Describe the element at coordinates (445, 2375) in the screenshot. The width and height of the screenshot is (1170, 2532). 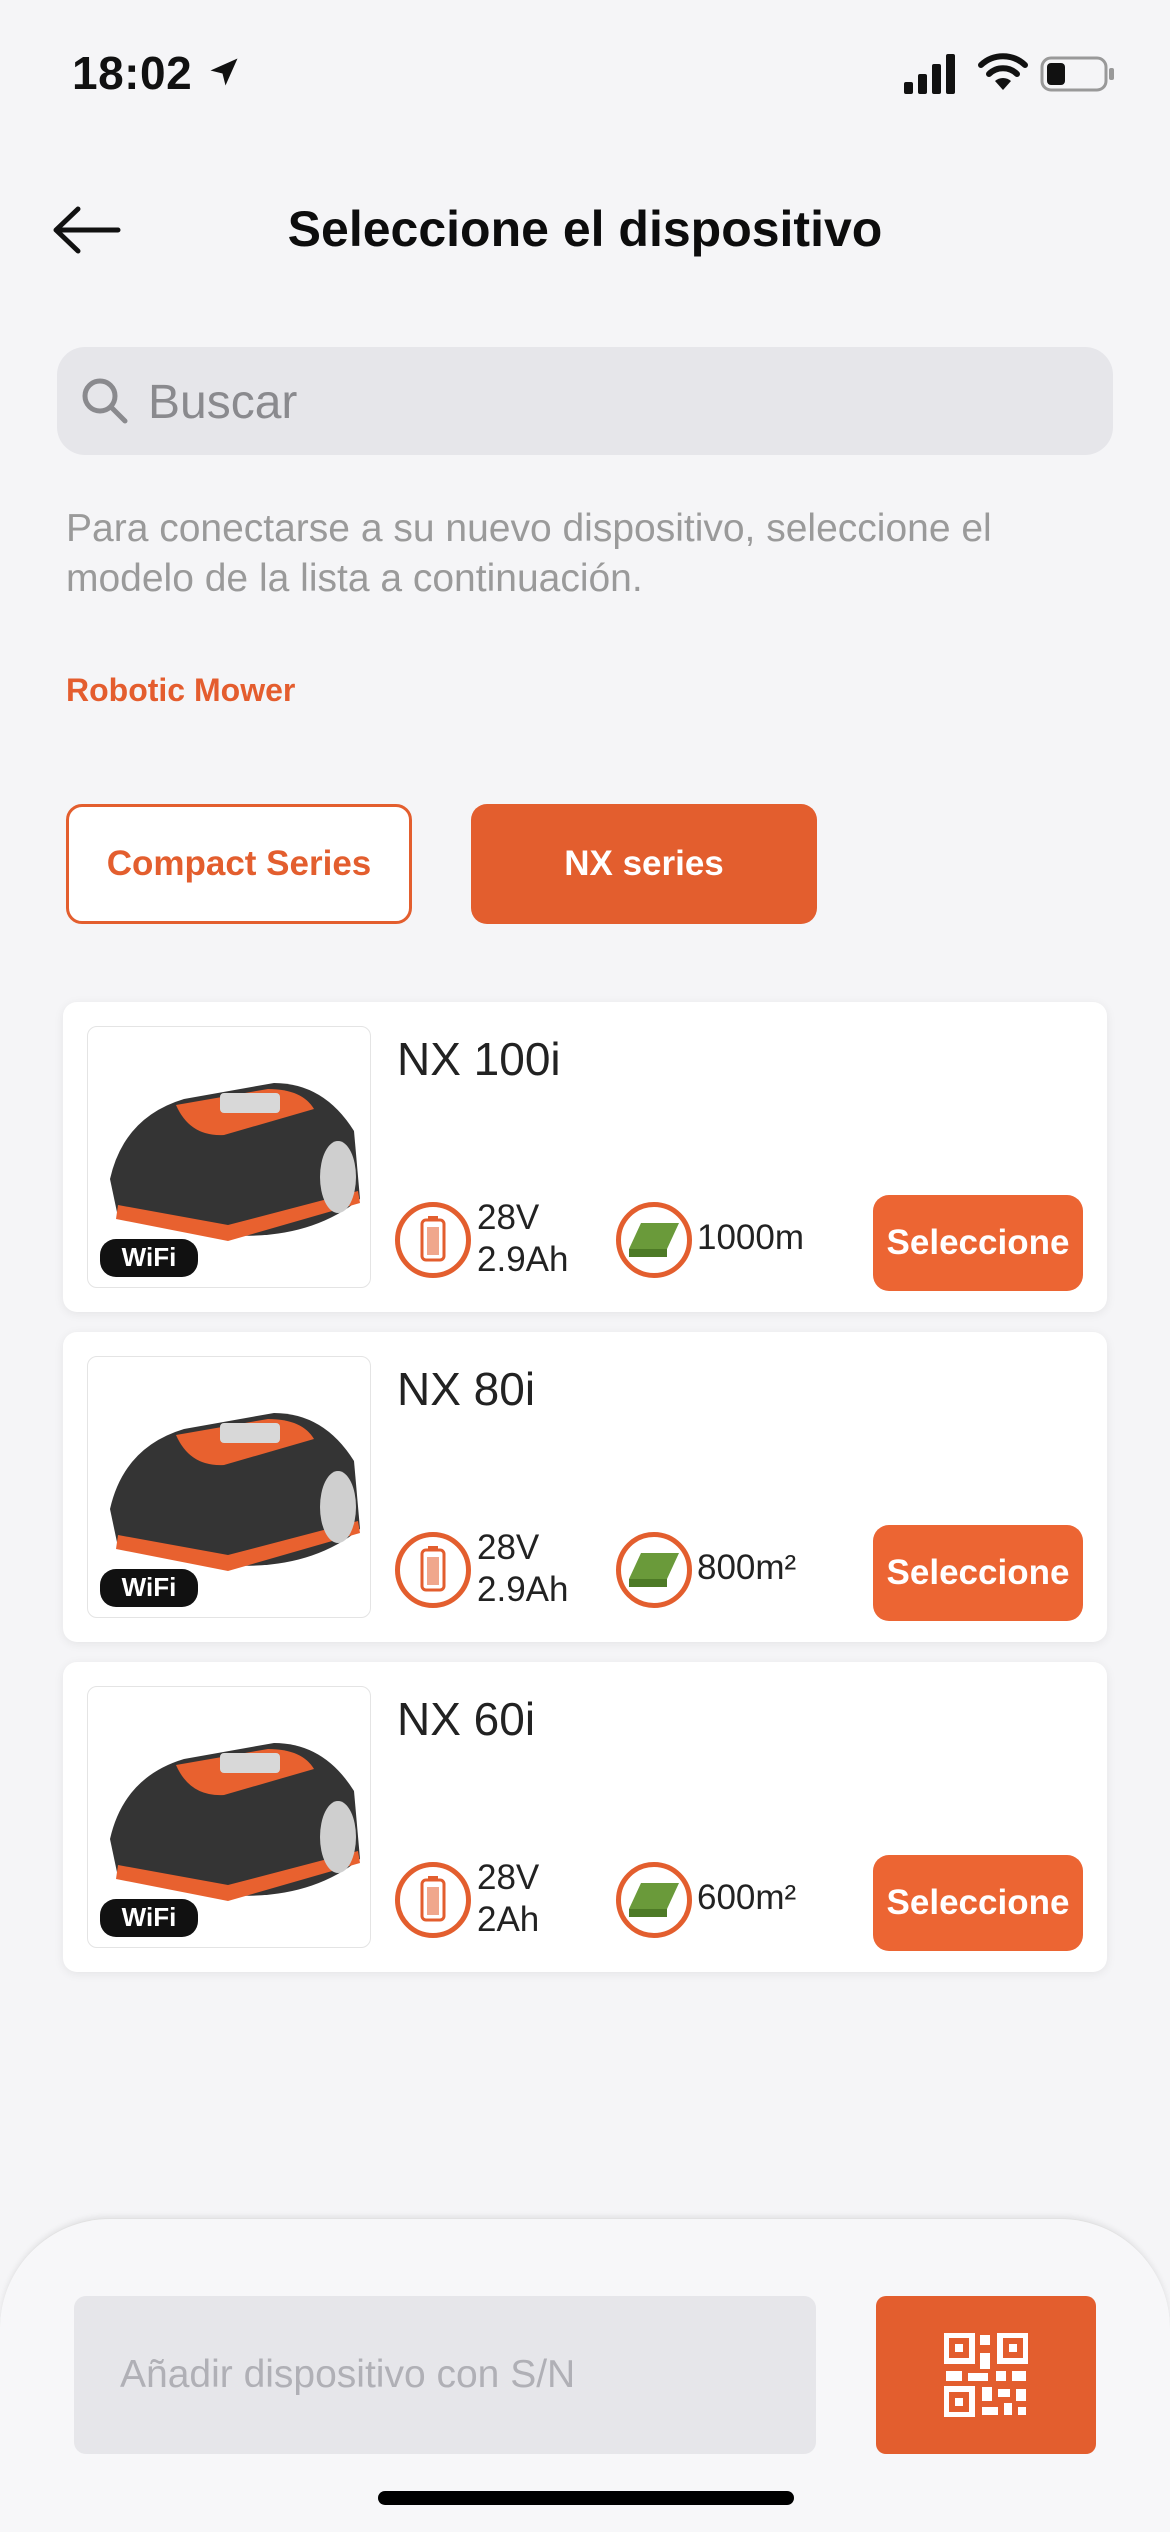
I see `serial-number-input` at that location.